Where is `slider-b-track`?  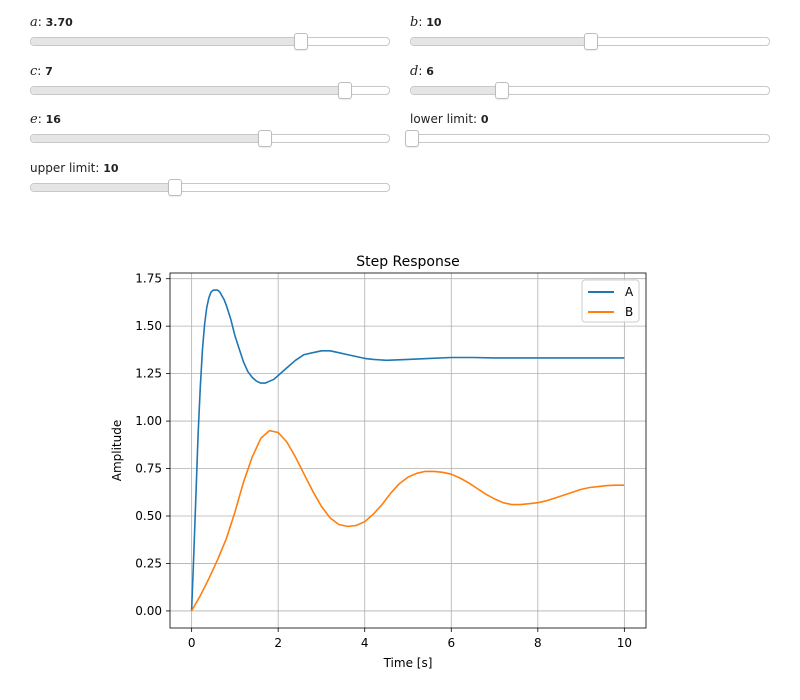 slider-b-track is located at coordinates (590, 41).